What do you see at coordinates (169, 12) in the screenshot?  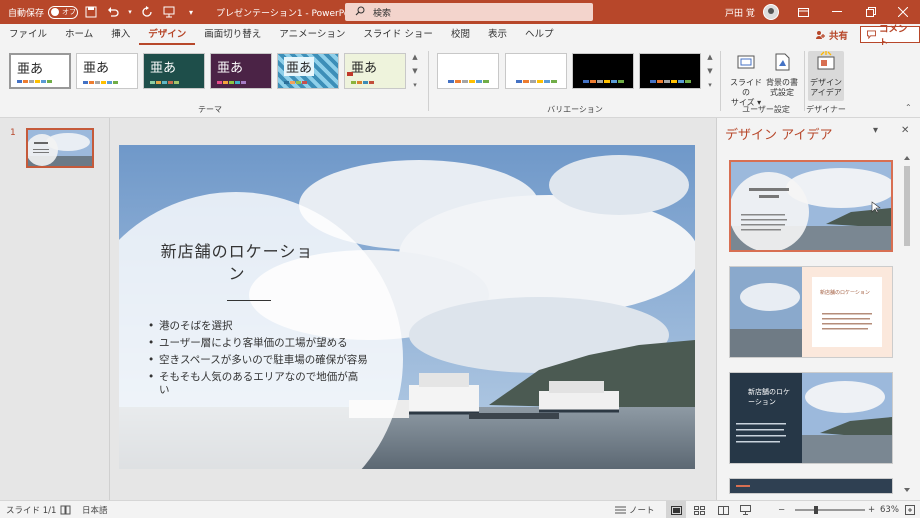 I see `present-icon` at bounding box center [169, 12].